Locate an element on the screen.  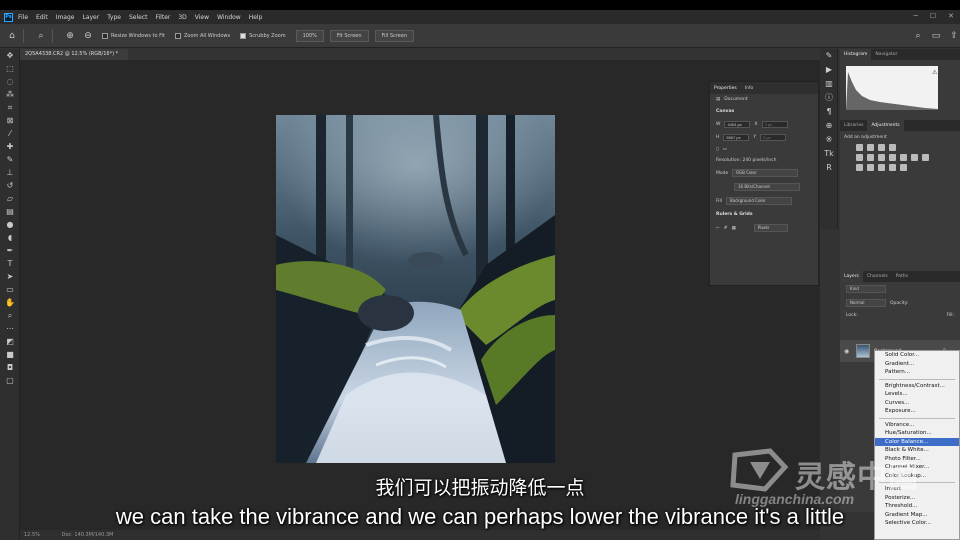
quick-select-tool-icon: ⁂ is located at coordinates (10, 94).